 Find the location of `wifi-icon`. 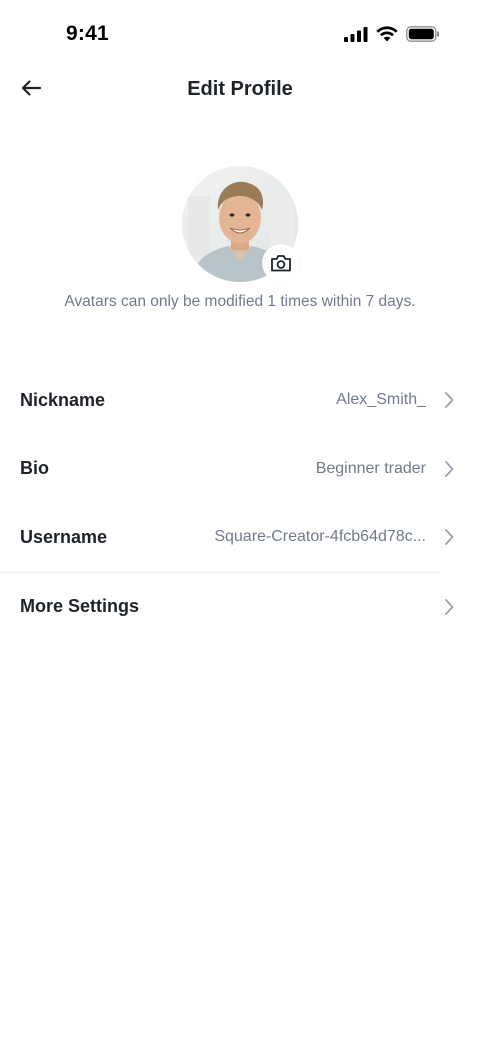

wifi-icon is located at coordinates (387, 34).